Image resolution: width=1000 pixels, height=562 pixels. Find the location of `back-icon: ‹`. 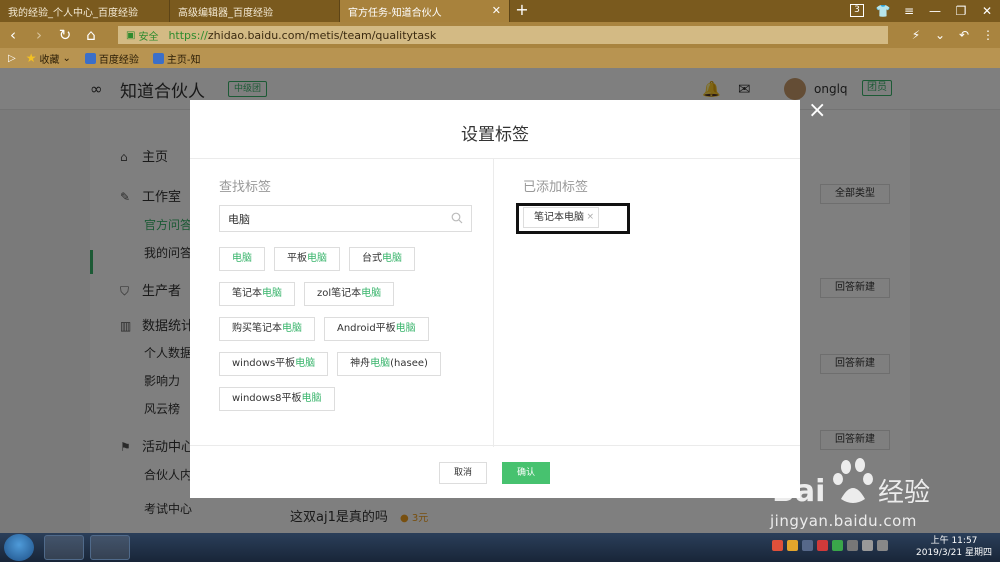

back-icon: ‹ is located at coordinates (13, 35).